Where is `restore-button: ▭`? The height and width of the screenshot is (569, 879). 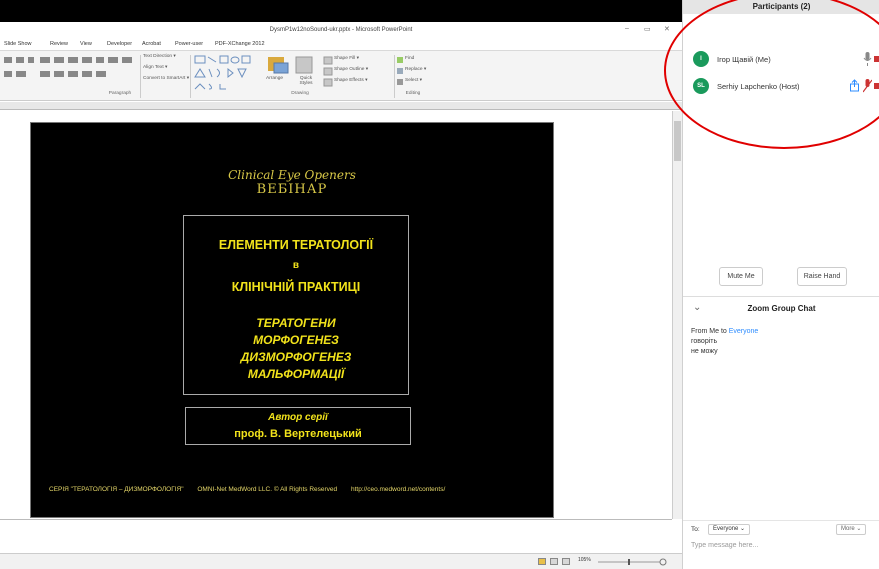 restore-button: ▭ is located at coordinates (647, 29).